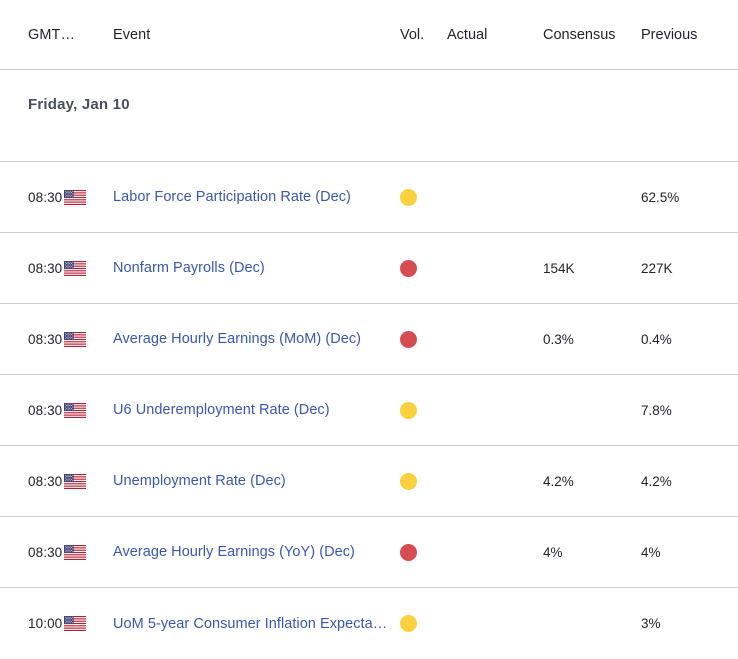  What do you see at coordinates (420, 35) in the screenshot?
I see `column-header-volatility: Vol.` at bounding box center [420, 35].